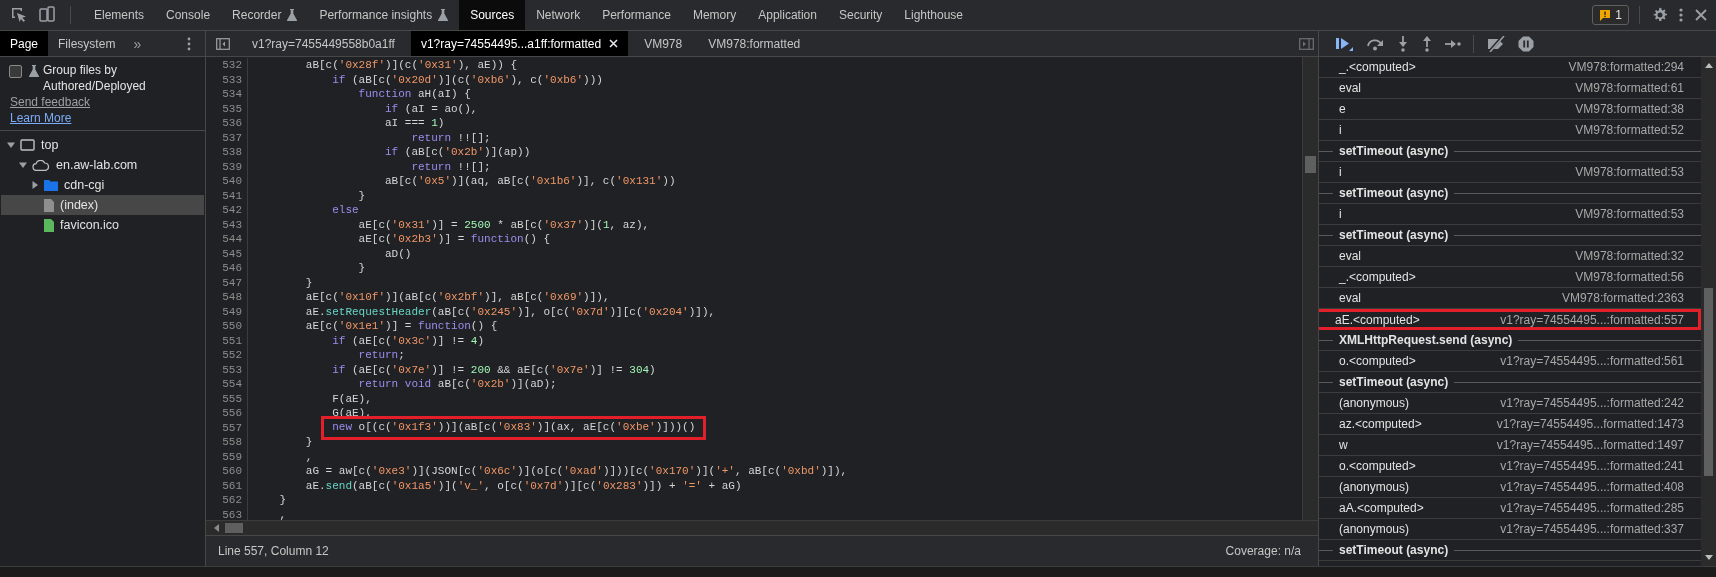  I want to click on panel-tab: Performance, so click(636, 15).